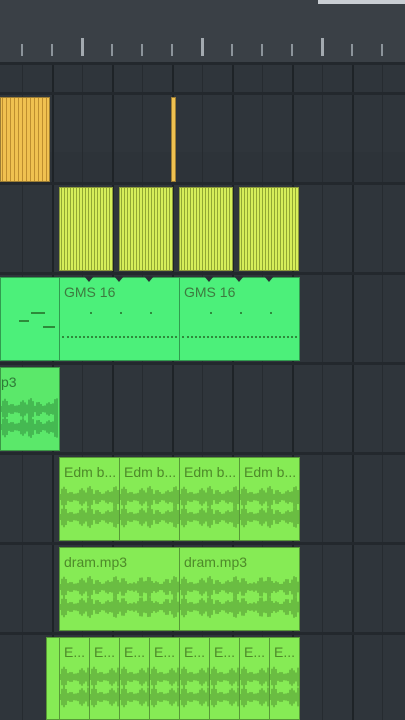 The height and width of the screenshot is (720, 405). What do you see at coordinates (173, 139) in the screenshot?
I see `pattern-clip-yellow-edge` at bounding box center [173, 139].